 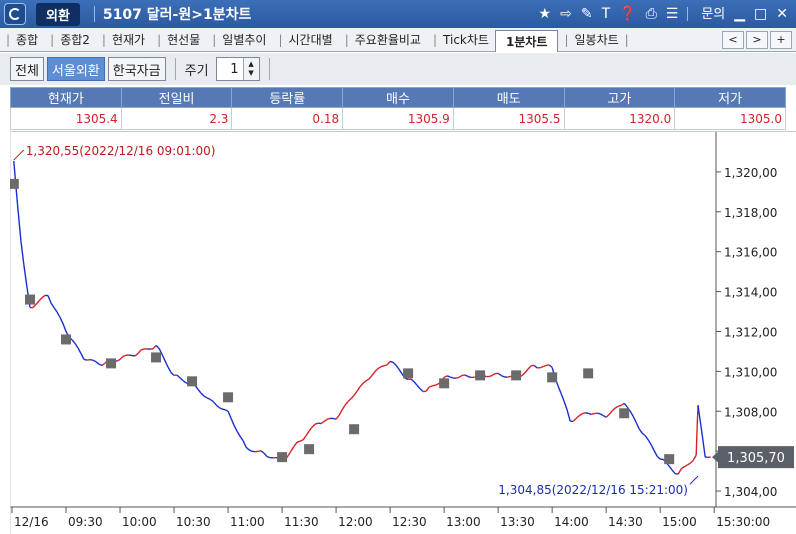 What do you see at coordinates (733, 39) in the screenshot?
I see `tab-prev-button: <` at bounding box center [733, 39].